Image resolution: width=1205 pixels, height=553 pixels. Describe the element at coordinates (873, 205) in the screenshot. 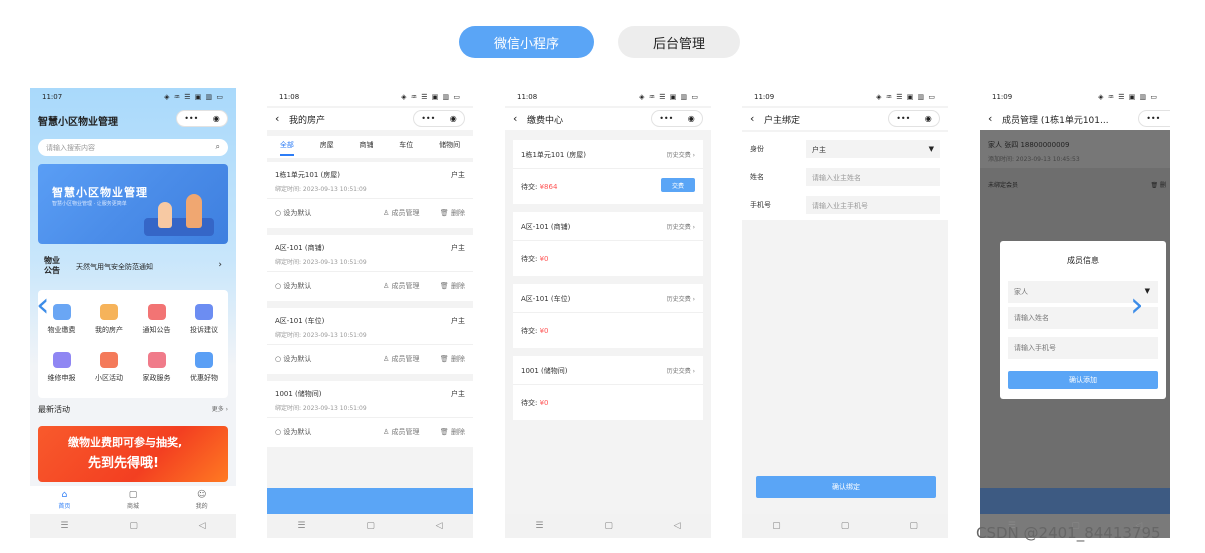

I see `owner-phone-input: 请输入业主手机号` at that location.